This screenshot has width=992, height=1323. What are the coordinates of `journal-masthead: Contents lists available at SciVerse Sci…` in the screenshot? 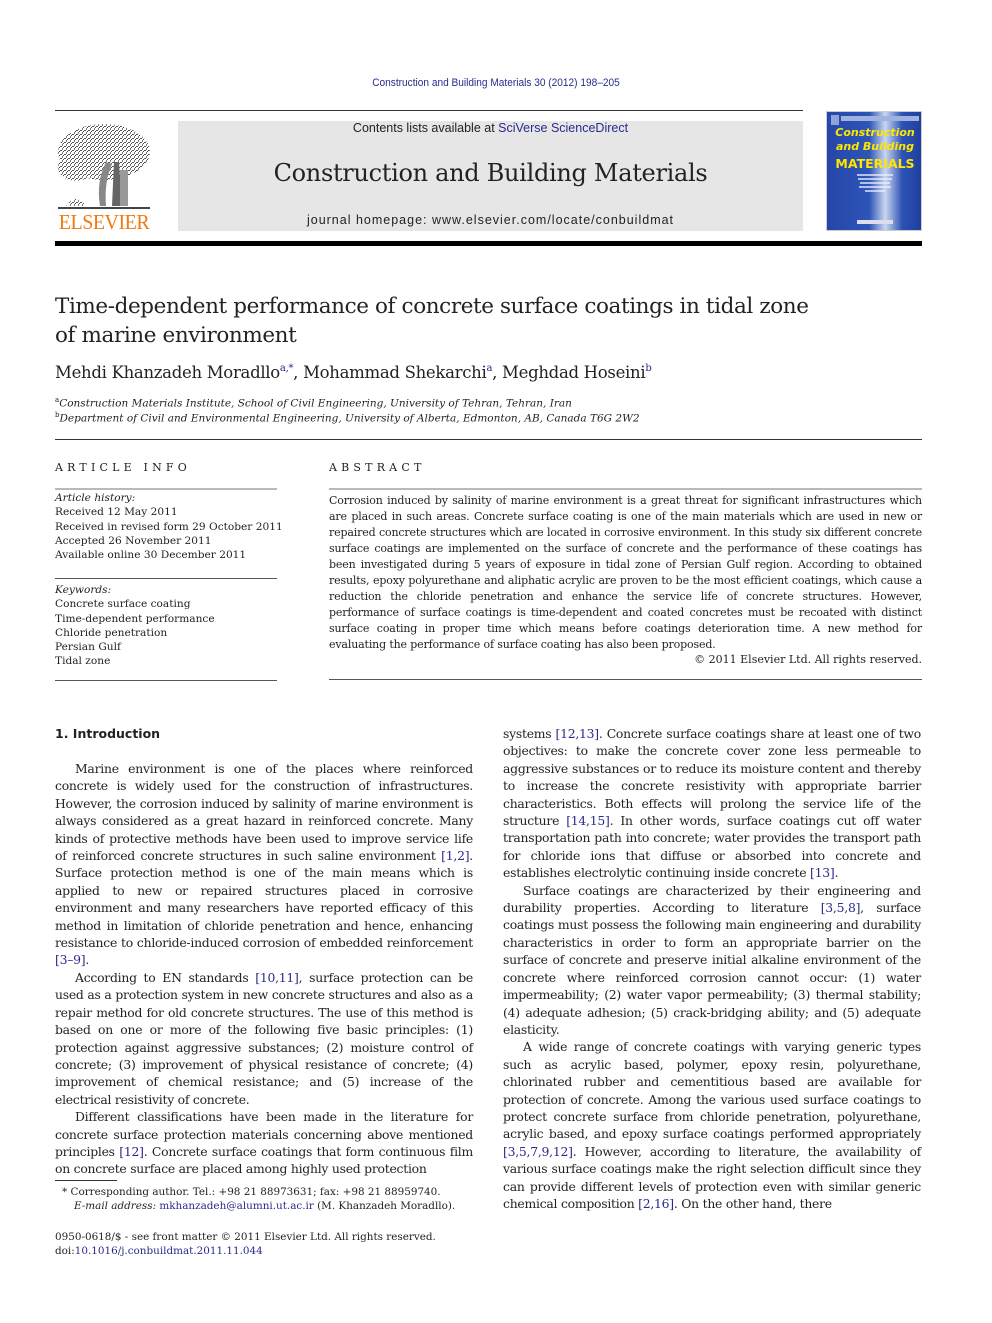 It's located at (490, 176).